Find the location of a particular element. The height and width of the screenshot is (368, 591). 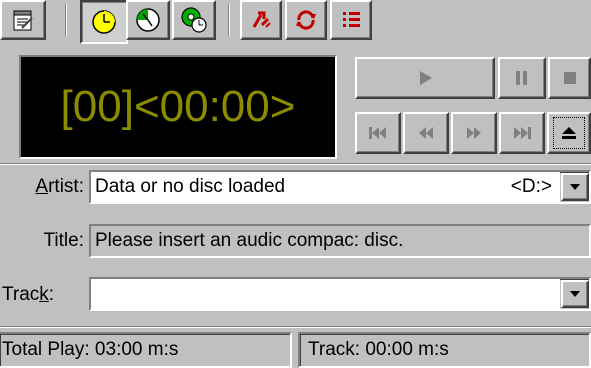

status-track-time: Track: 00:00 m:s is located at coordinates (444, 350).